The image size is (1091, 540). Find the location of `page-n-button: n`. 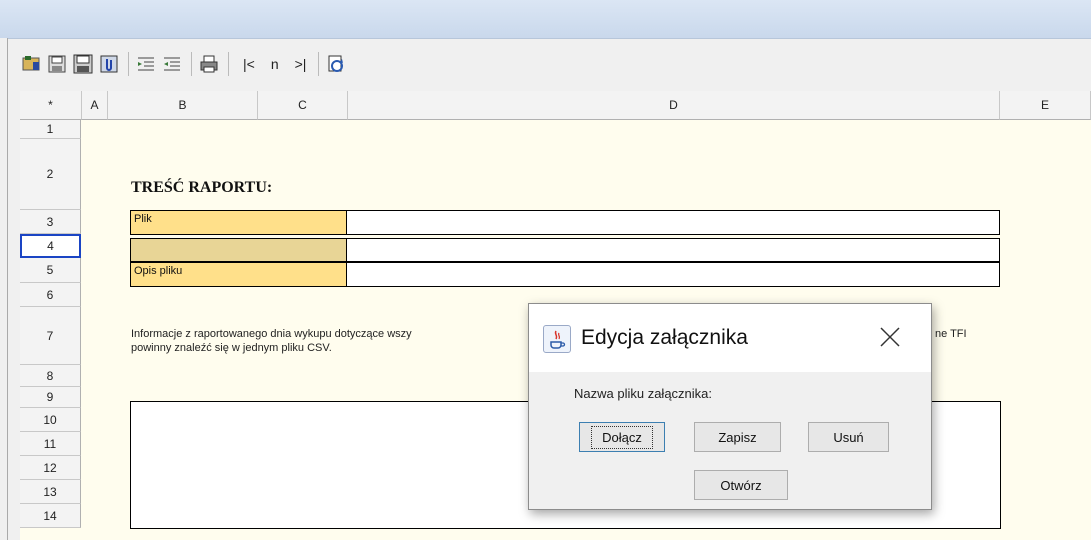

page-n-button: n is located at coordinates (275, 64).